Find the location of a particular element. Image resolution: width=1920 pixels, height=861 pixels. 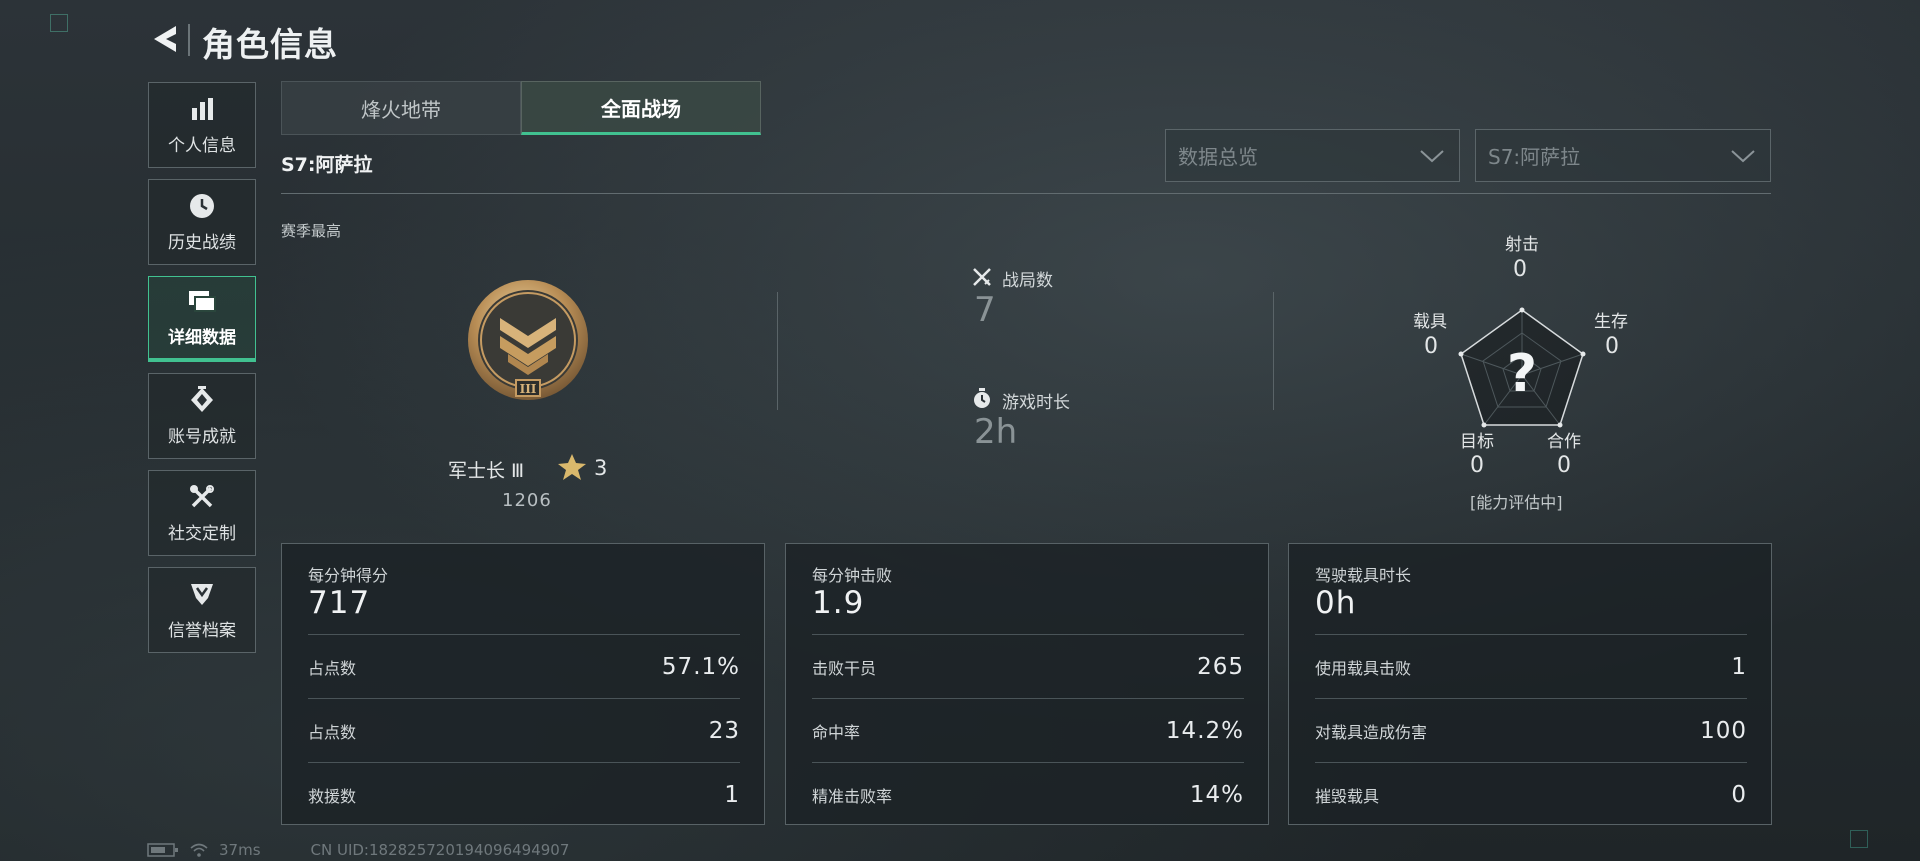

stat-card-header: 每分钟得分 is located at coordinates (348, 575).